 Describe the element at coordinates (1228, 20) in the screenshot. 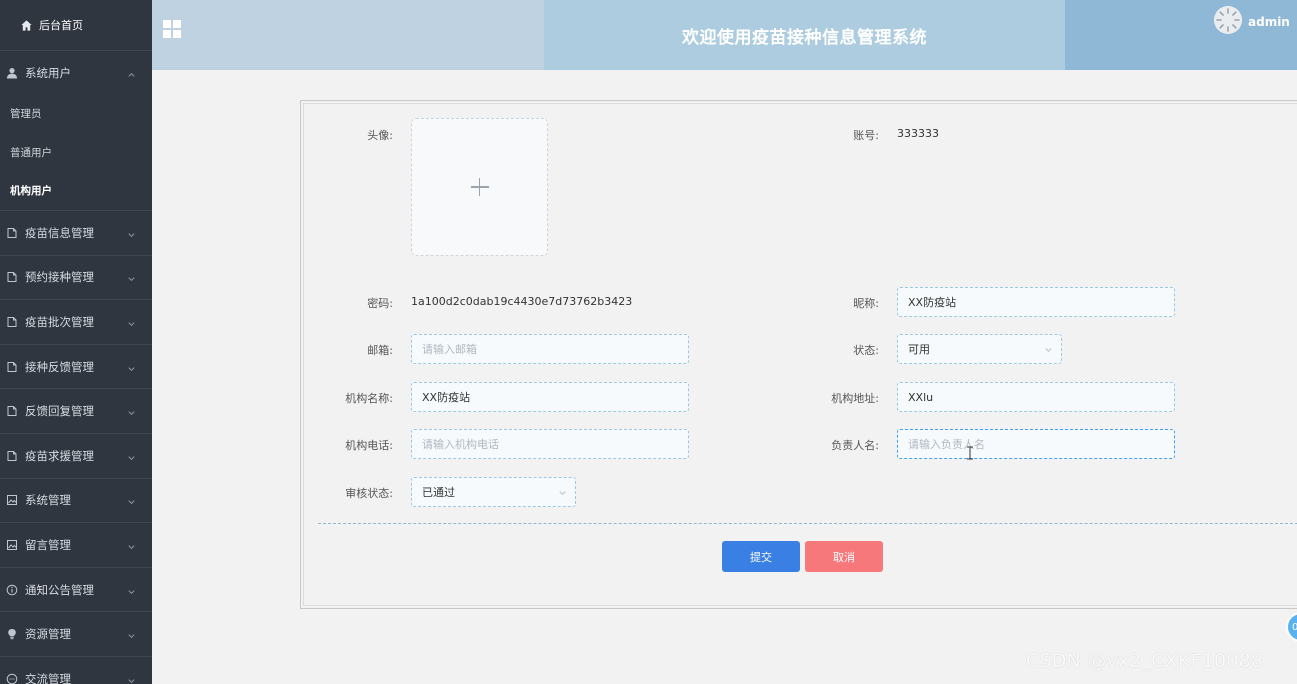

I see `avatar` at that location.